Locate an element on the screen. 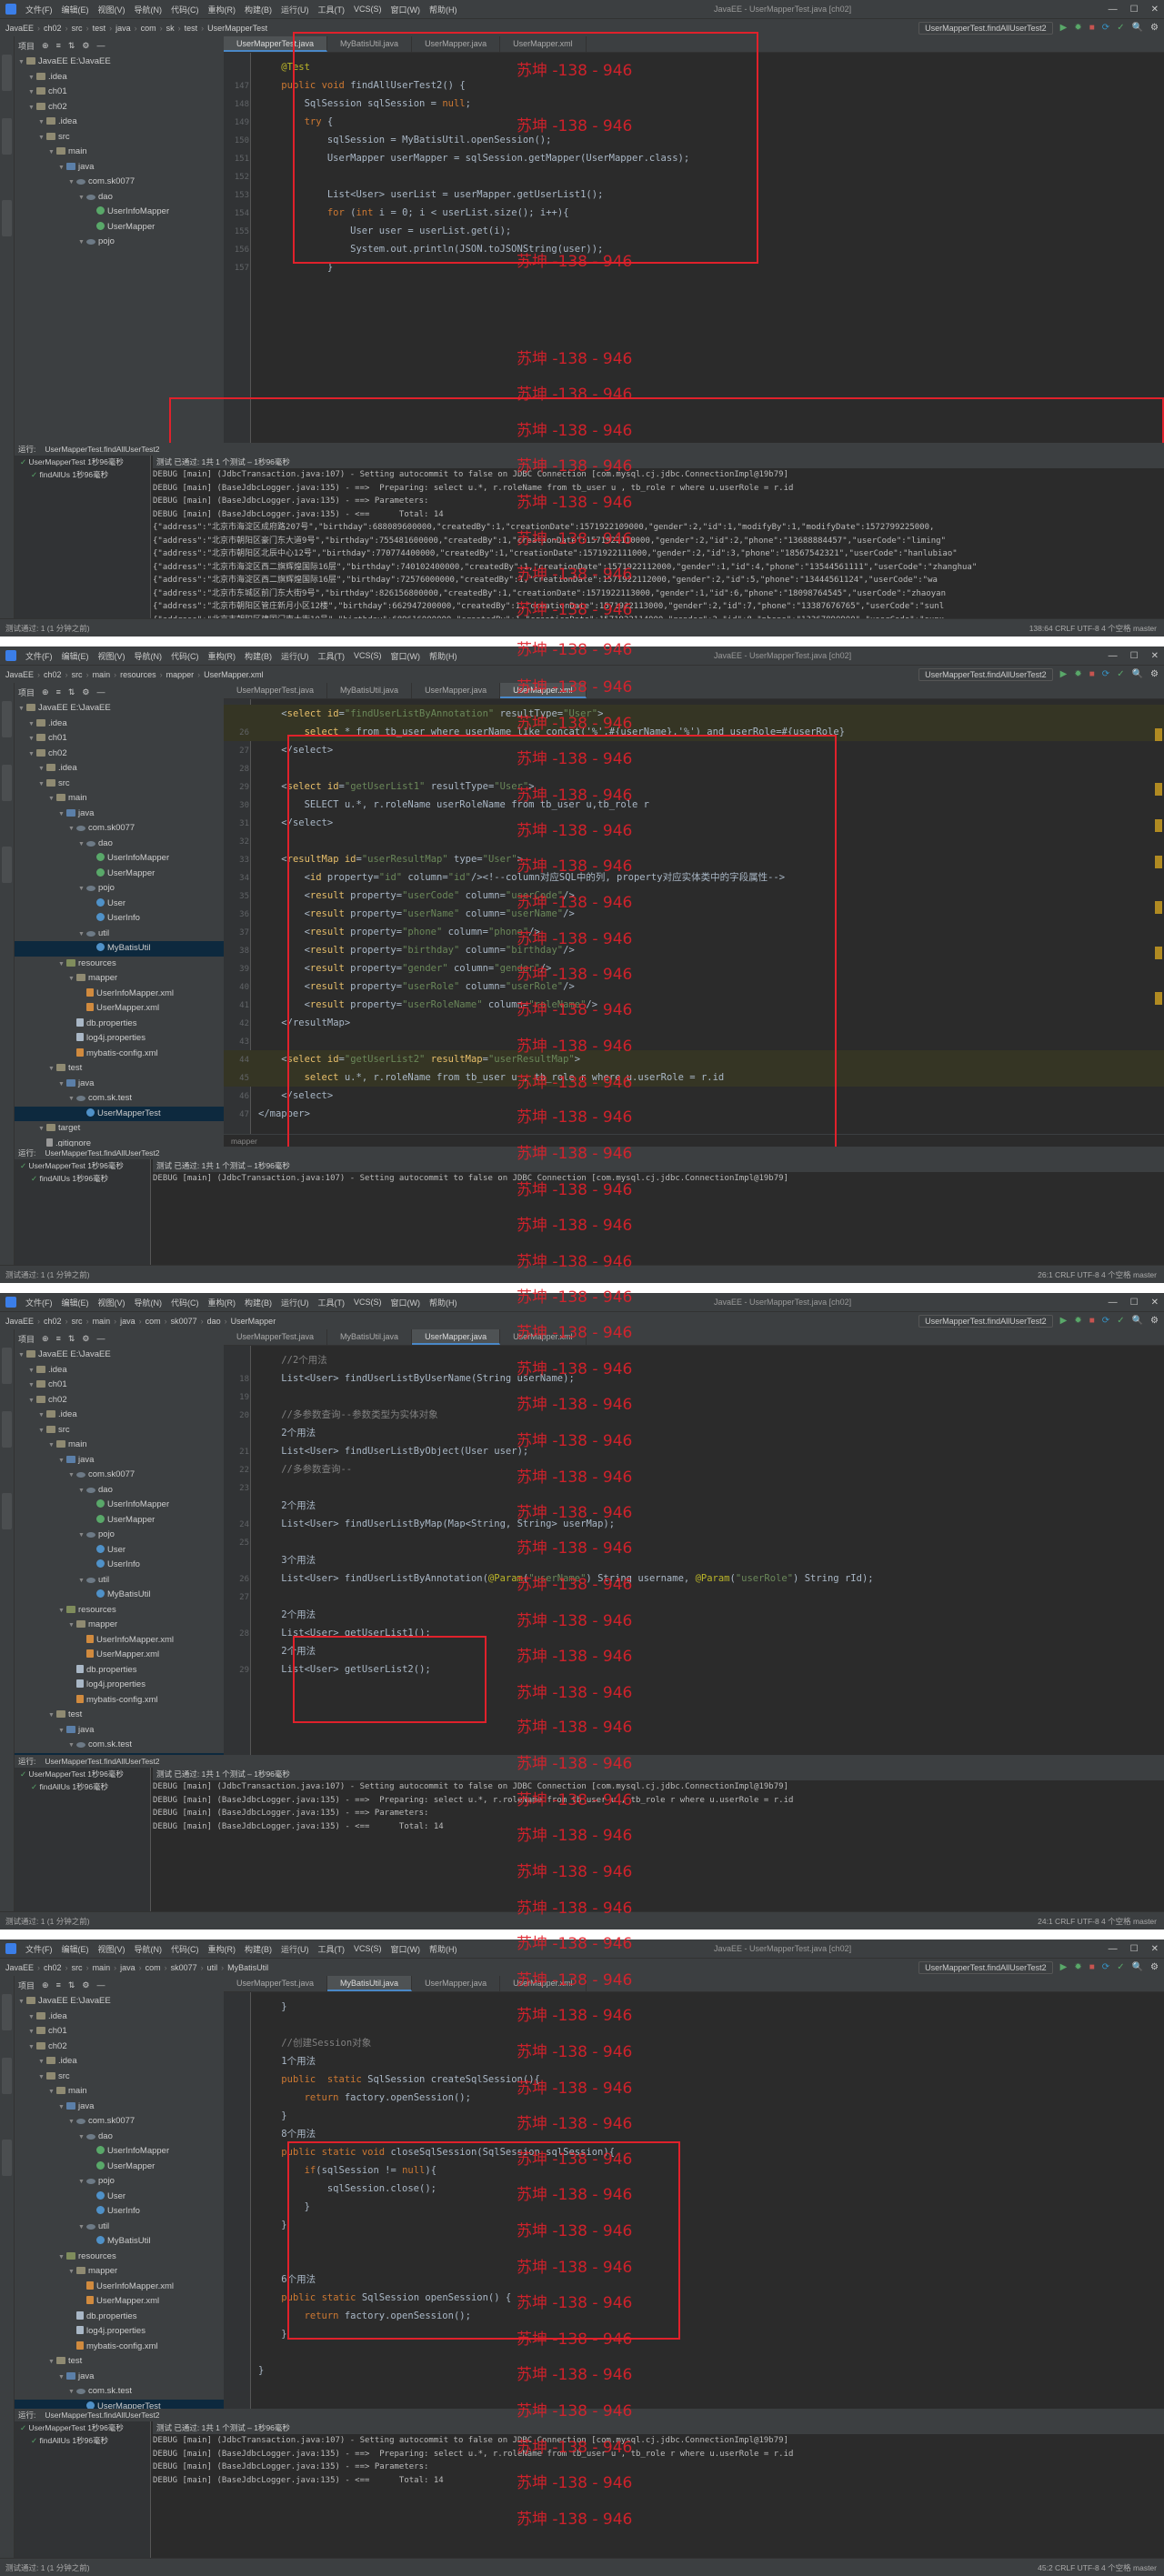 The image size is (1164, 2576). project-tree-node: ▼ dao is located at coordinates (120, 2137).